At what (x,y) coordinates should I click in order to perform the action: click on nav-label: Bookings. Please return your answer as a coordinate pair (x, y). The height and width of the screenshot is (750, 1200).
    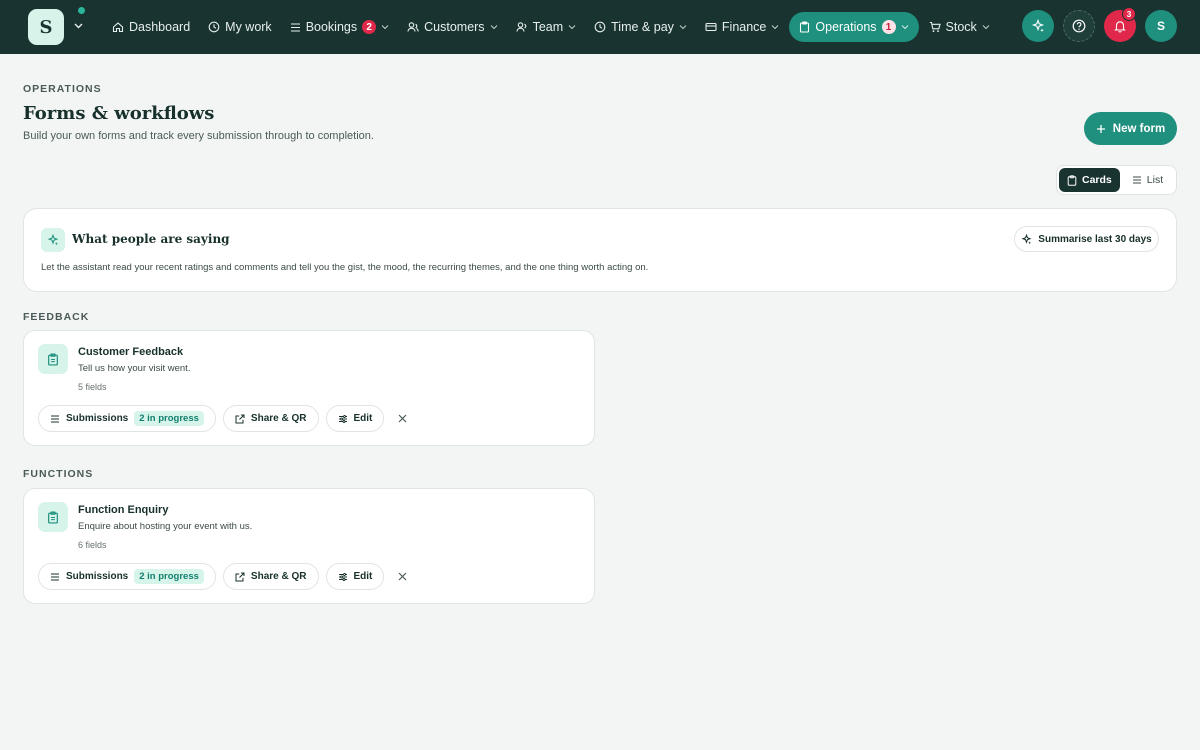
    Looking at the image, I should click on (331, 27).